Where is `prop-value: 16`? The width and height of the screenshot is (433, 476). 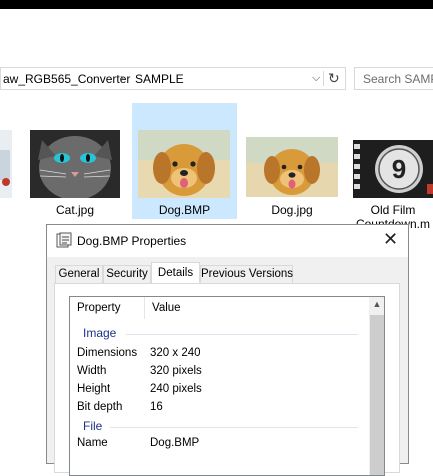 prop-value: 16 is located at coordinates (156, 407).